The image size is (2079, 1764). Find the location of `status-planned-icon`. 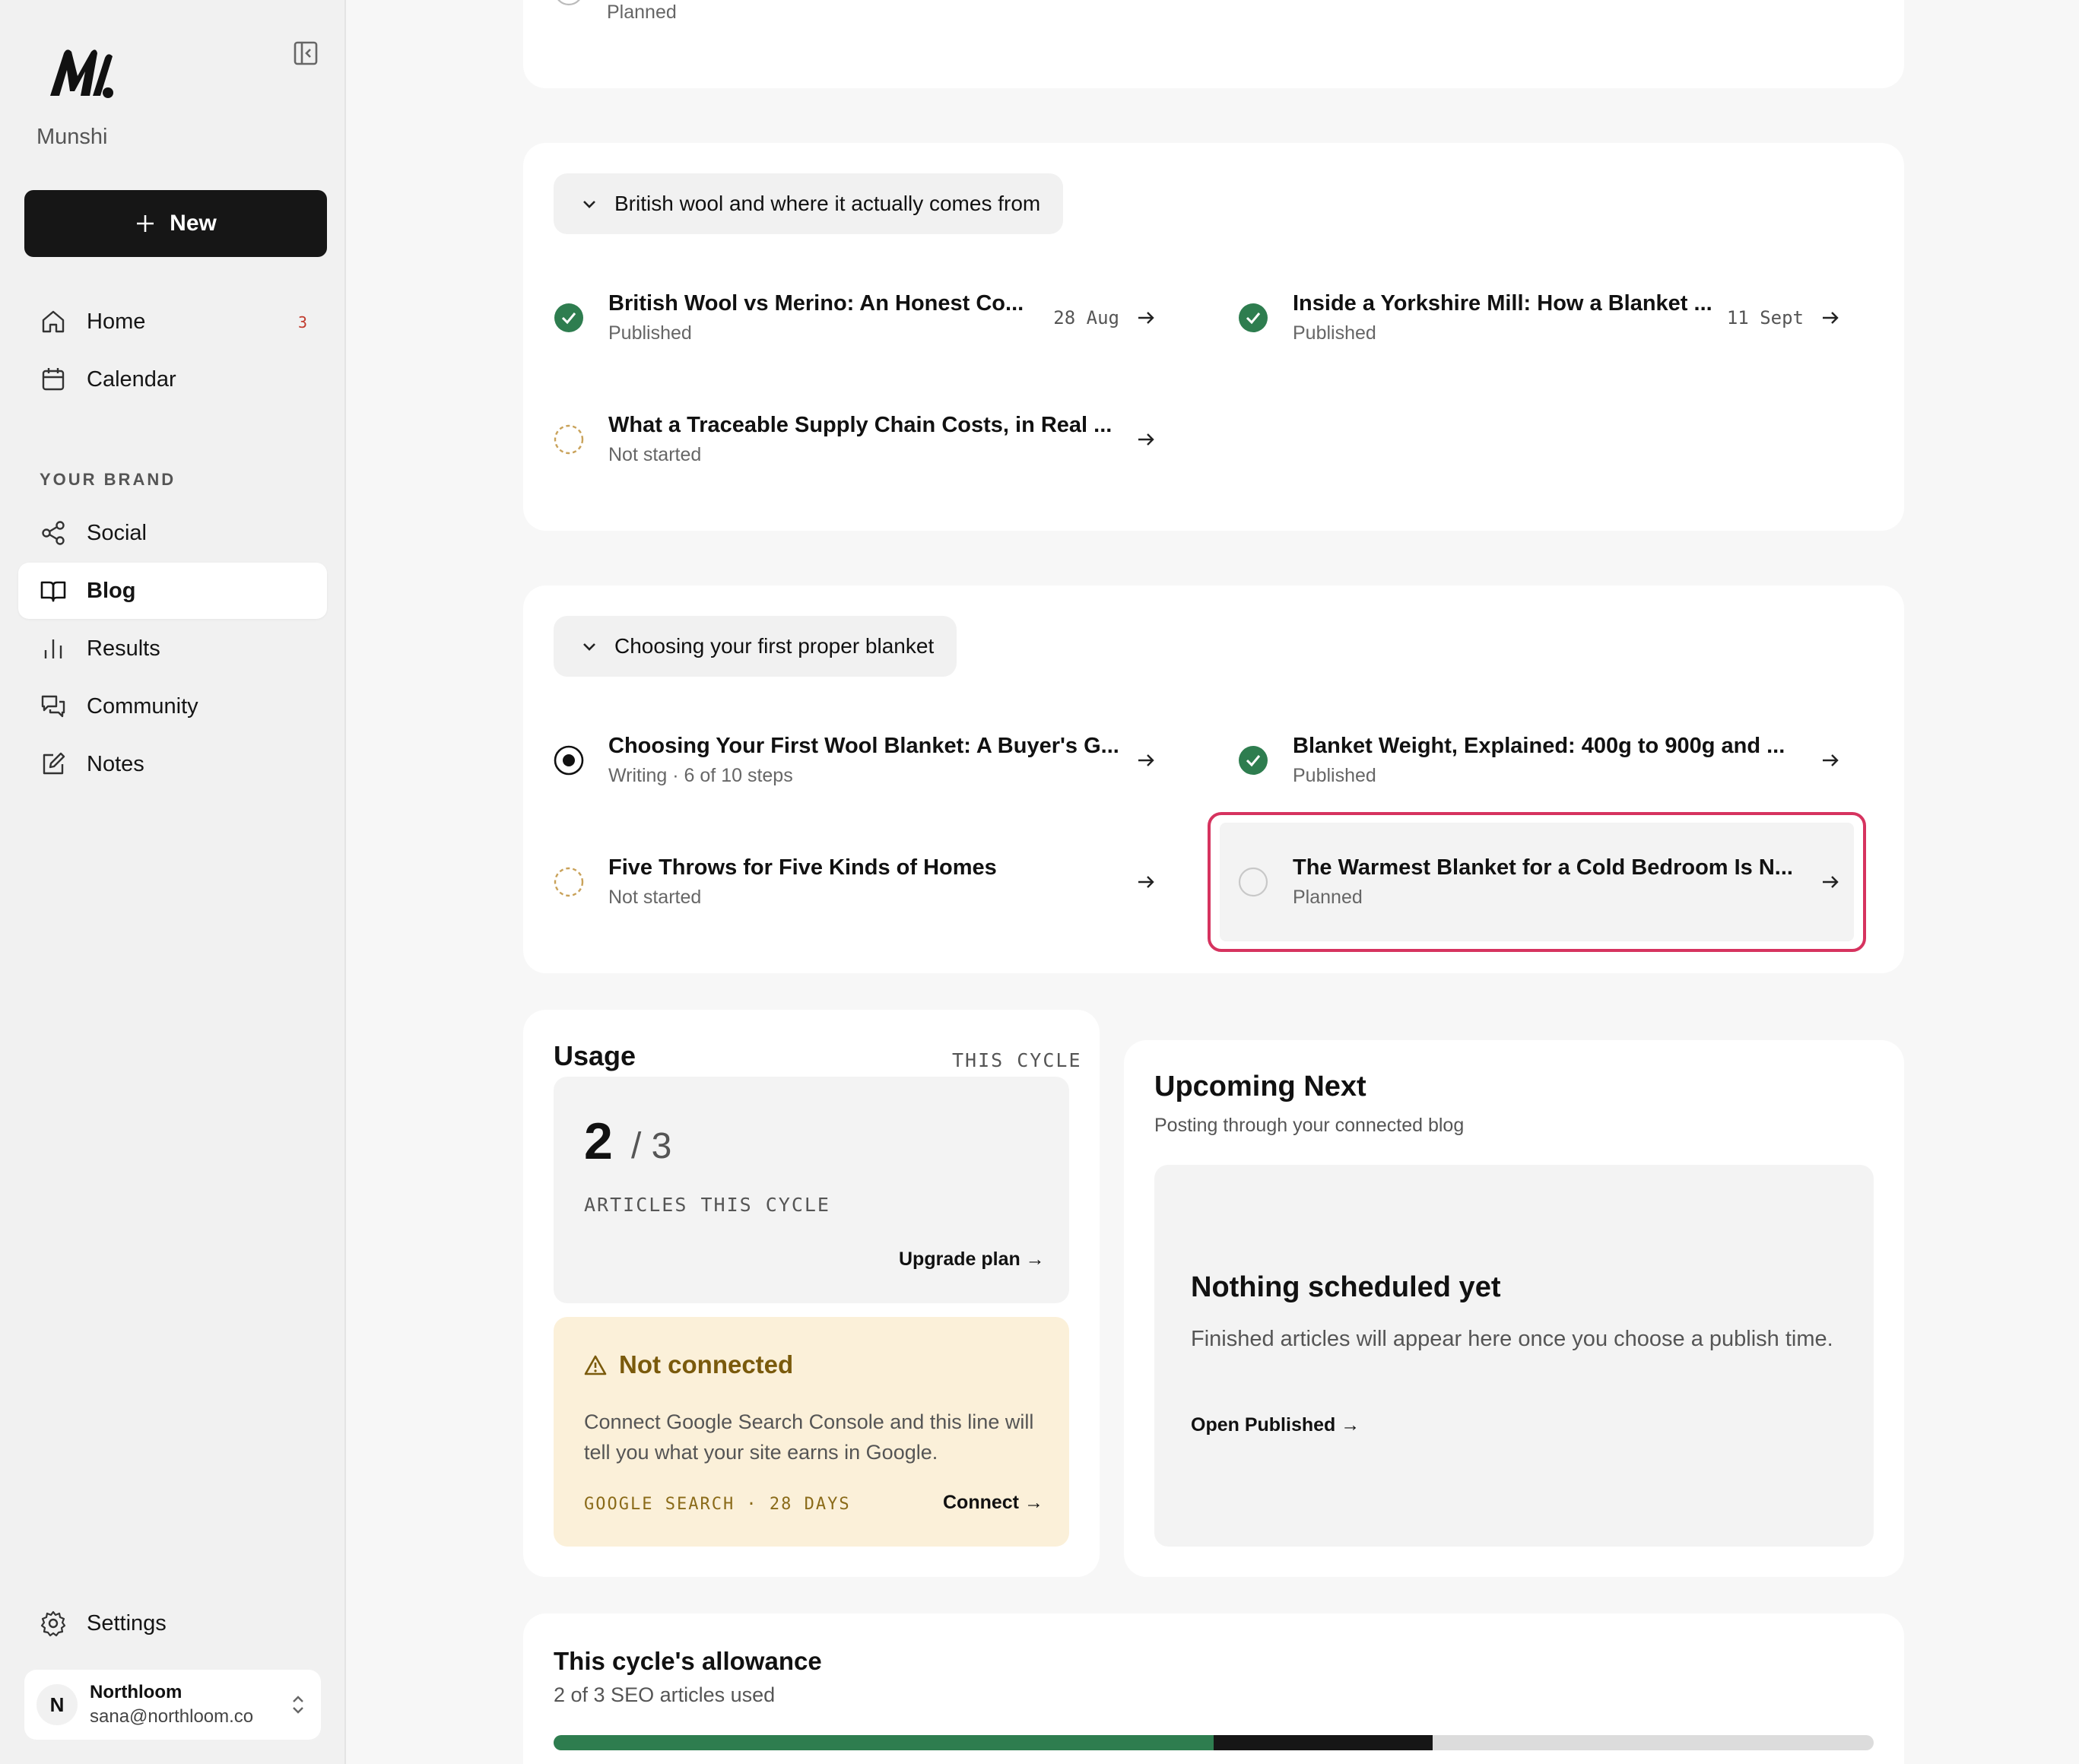

status-planned-icon is located at coordinates (1253, 882).